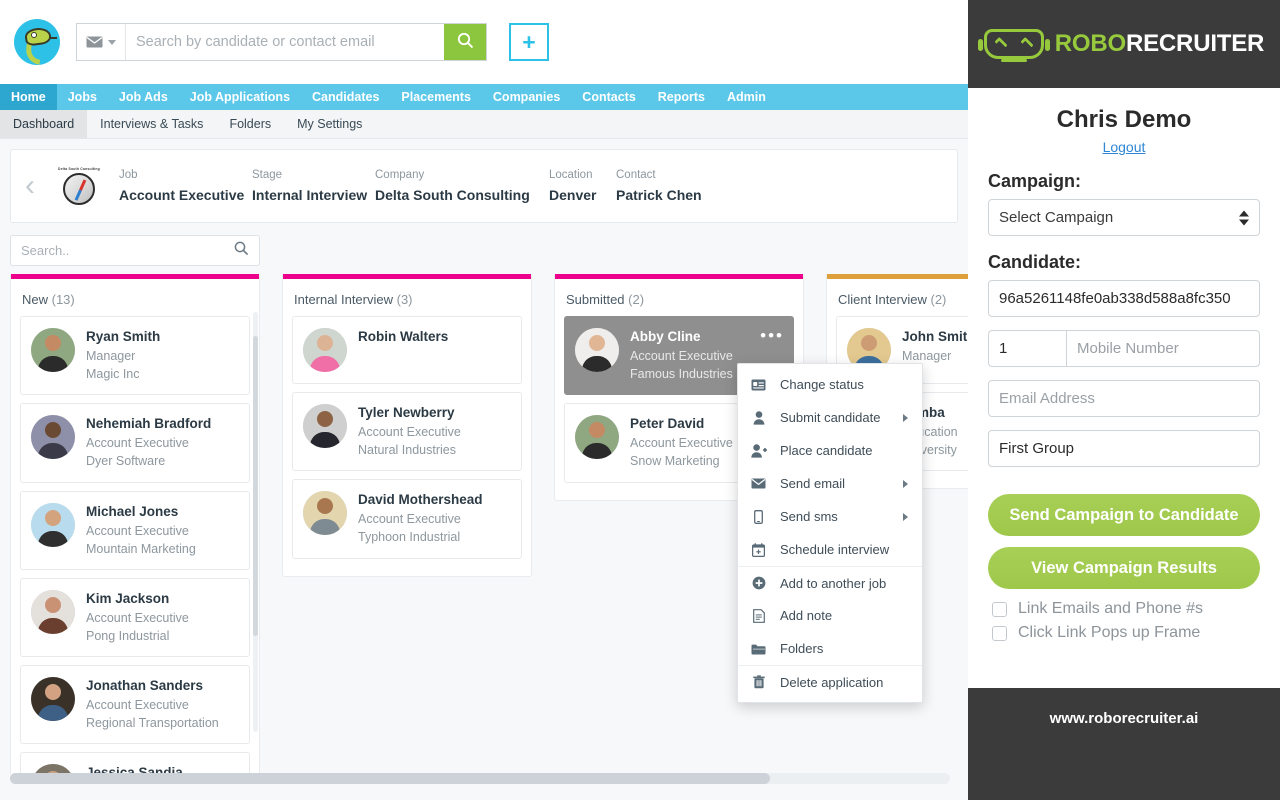 Image resolution: width=1280 pixels, height=800 pixels. What do you see at coordinates (595, 299) in the screenshot?
I see `column-title-text: Submitted` at bounding box center [595, 299].